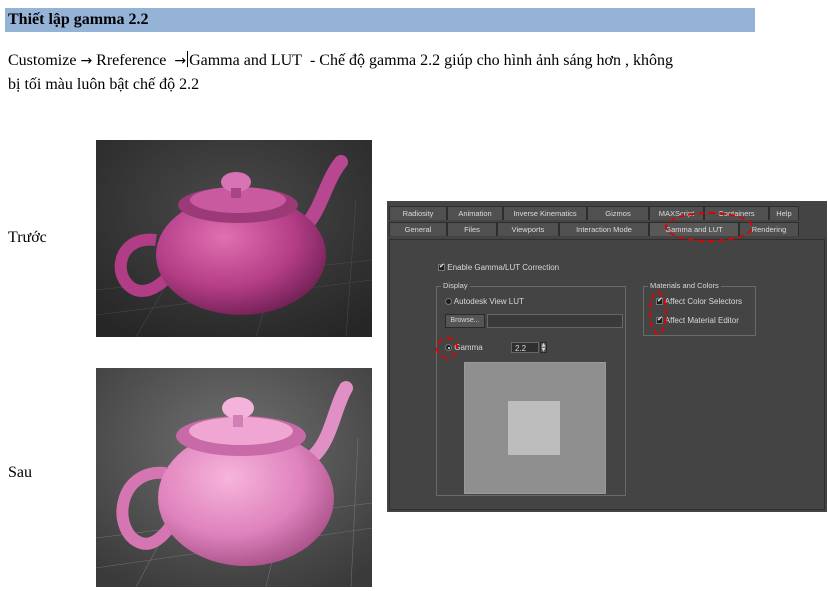 This screenshot has height=591, width=828. I want to click on enable-gamma-label: Enable Gamma/LUT Correction, so click(503, 267).